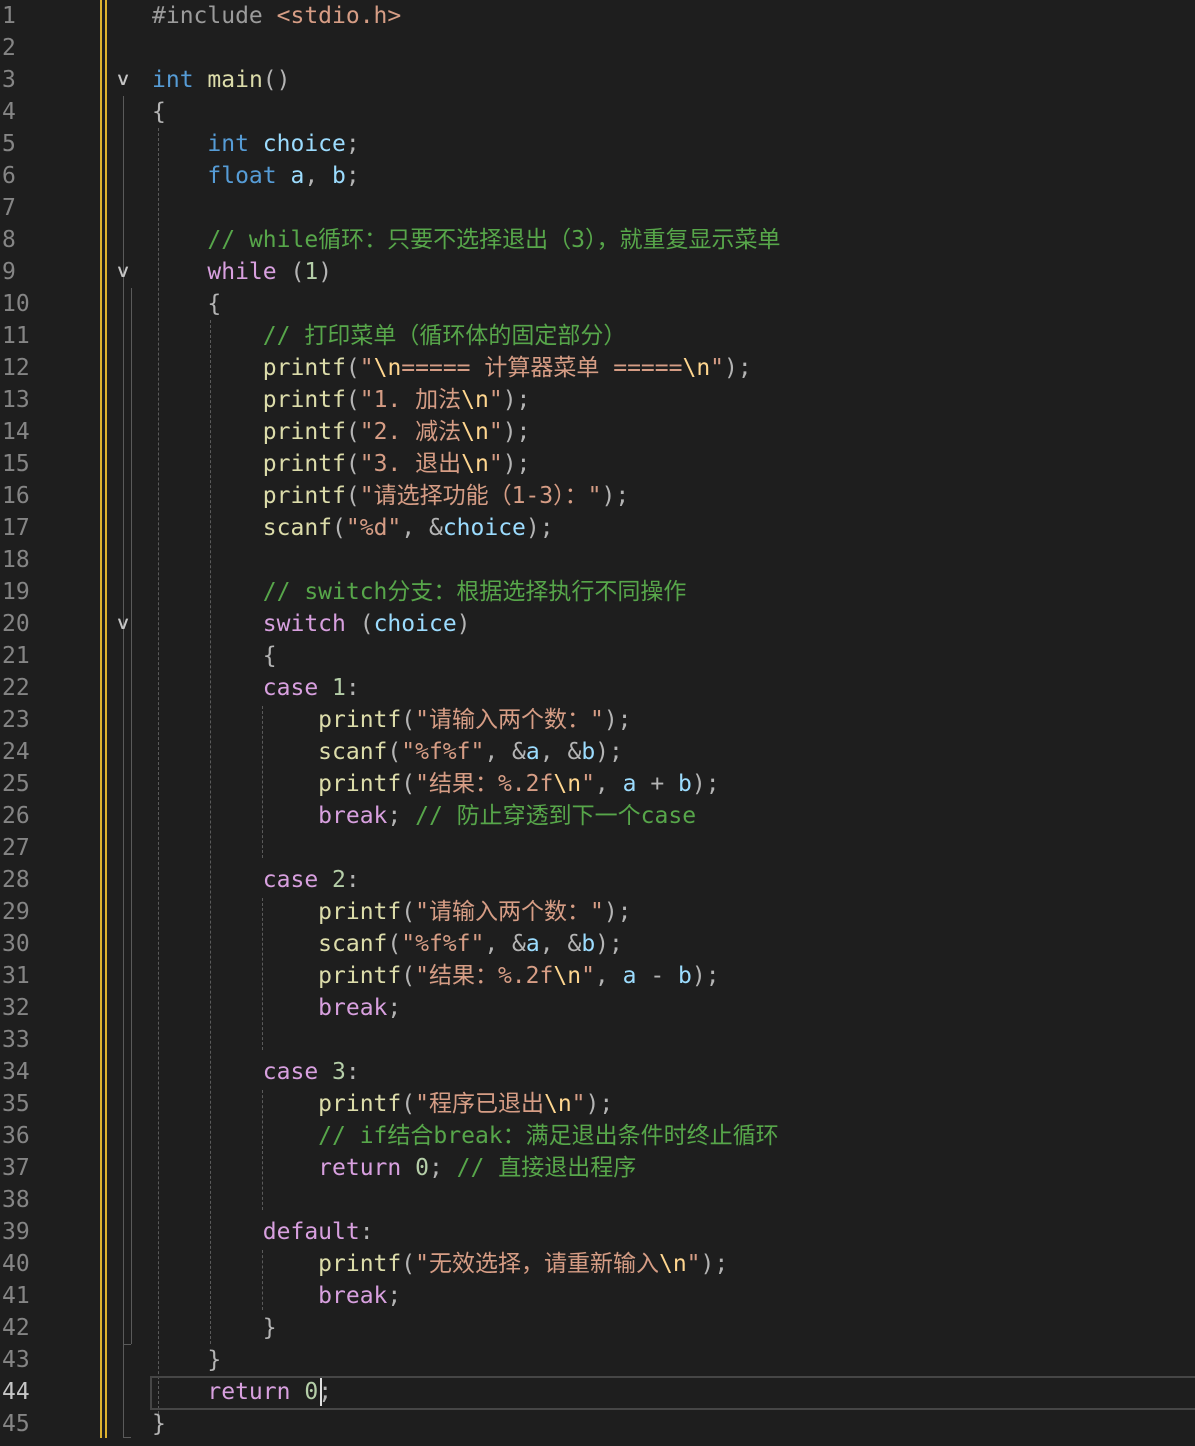  I want to click on code-text: return 0; // 直接退出程序, so click(394, 1168).